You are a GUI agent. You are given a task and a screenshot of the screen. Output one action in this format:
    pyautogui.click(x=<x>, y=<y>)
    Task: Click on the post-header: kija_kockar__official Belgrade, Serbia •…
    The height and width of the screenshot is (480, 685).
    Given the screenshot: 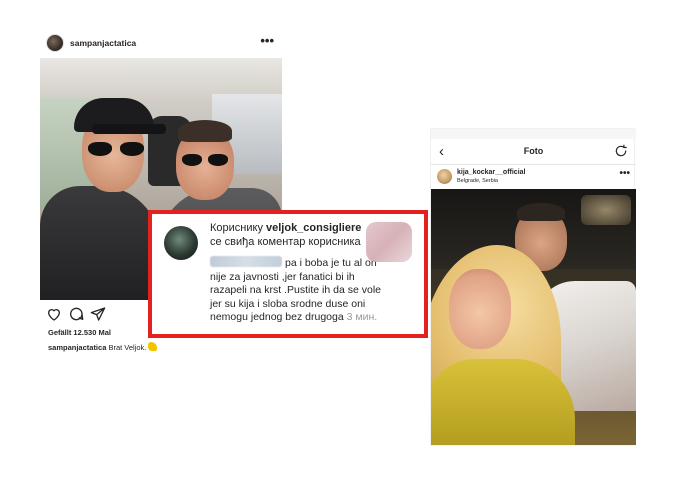 What is the action you would take?
    pyautogui.click(x=533, y=177)
    